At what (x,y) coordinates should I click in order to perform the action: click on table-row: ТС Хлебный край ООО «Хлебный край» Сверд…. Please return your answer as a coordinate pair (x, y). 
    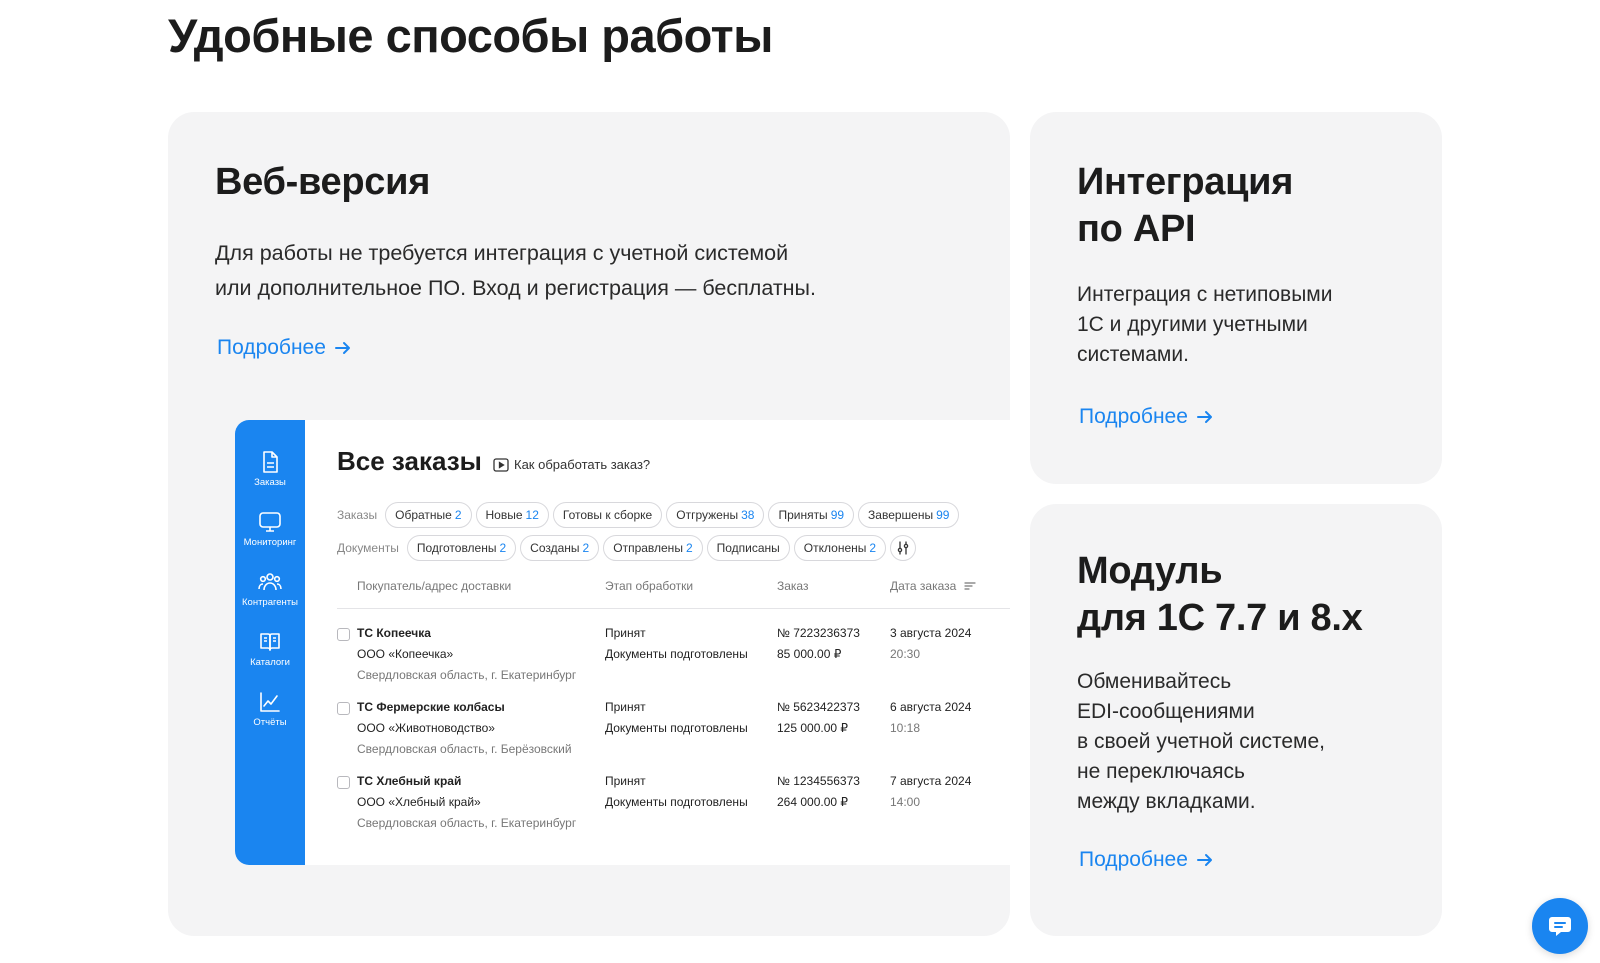
    Looking at the image, I should click on (673, 806).